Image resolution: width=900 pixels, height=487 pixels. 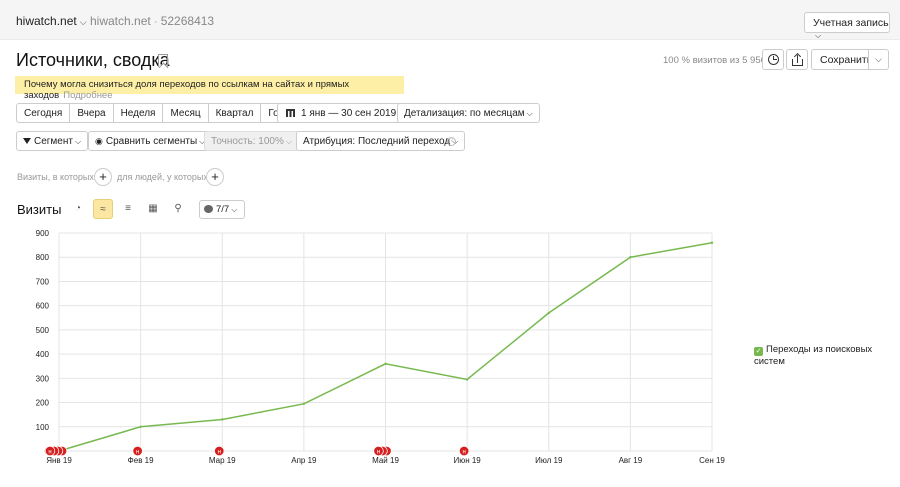 I want to click on y-tick-label: 300, so click(x=43, y=378).